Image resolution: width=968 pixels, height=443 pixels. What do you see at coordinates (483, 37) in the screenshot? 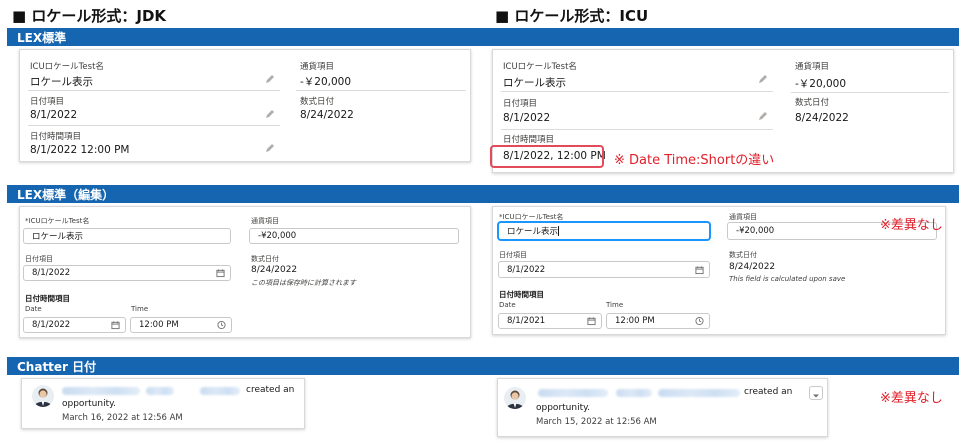
I see `band-lex-standard: LEX標準` at bounding box center [483, 37].